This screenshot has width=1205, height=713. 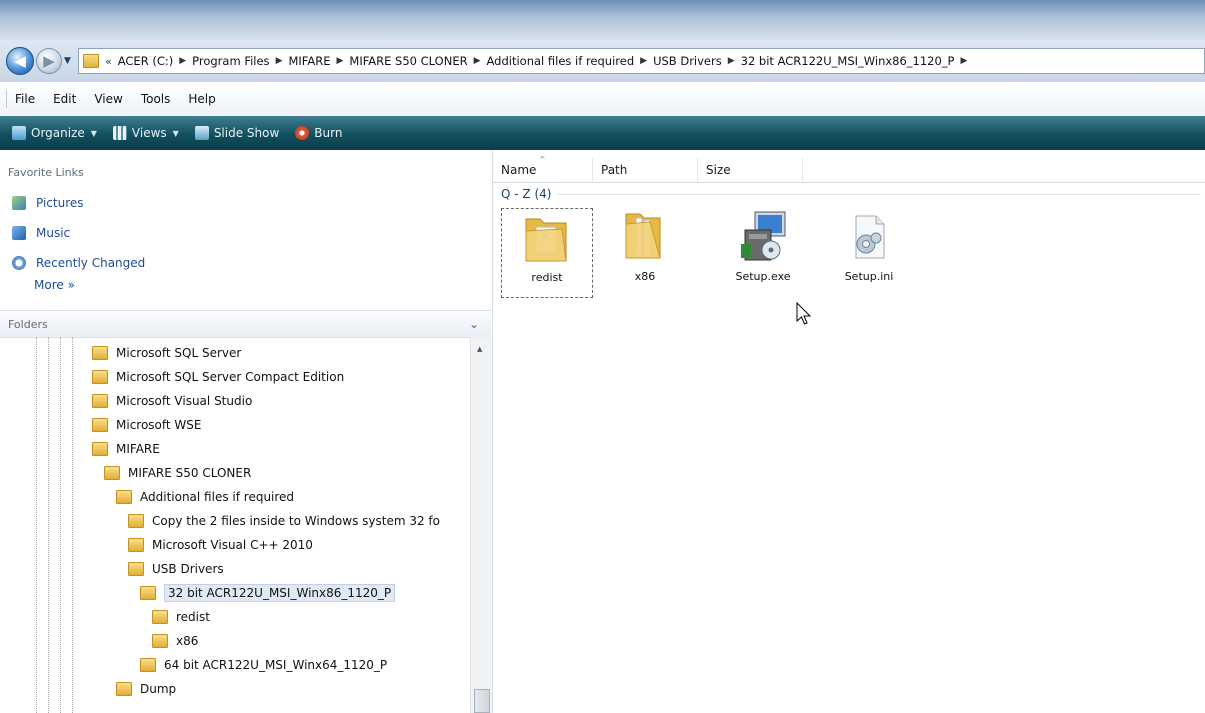 What do you see at coordinates (236, 133) in the screenshot?
I see `slide-show-button: Slide Show` at bounding box center [236, 133].